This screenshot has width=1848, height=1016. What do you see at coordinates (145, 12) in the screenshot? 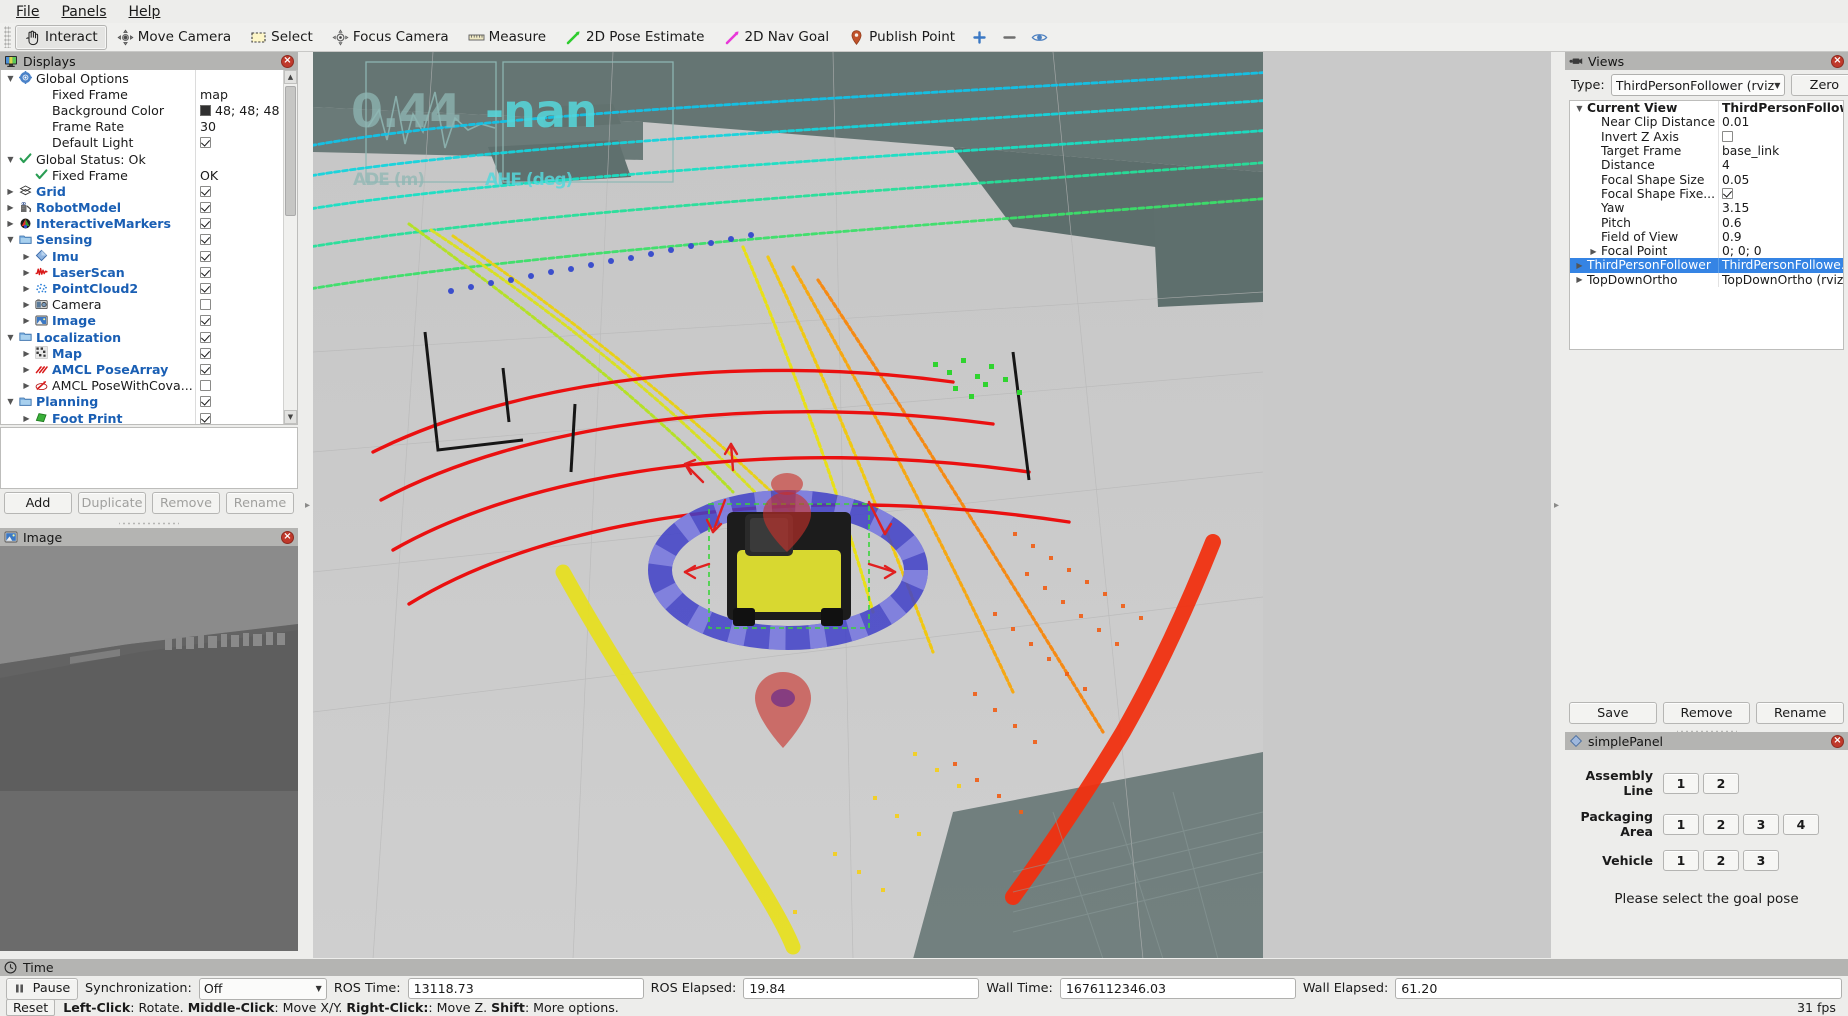
I see `menu-help: Help` at bounding box center [145, 12].